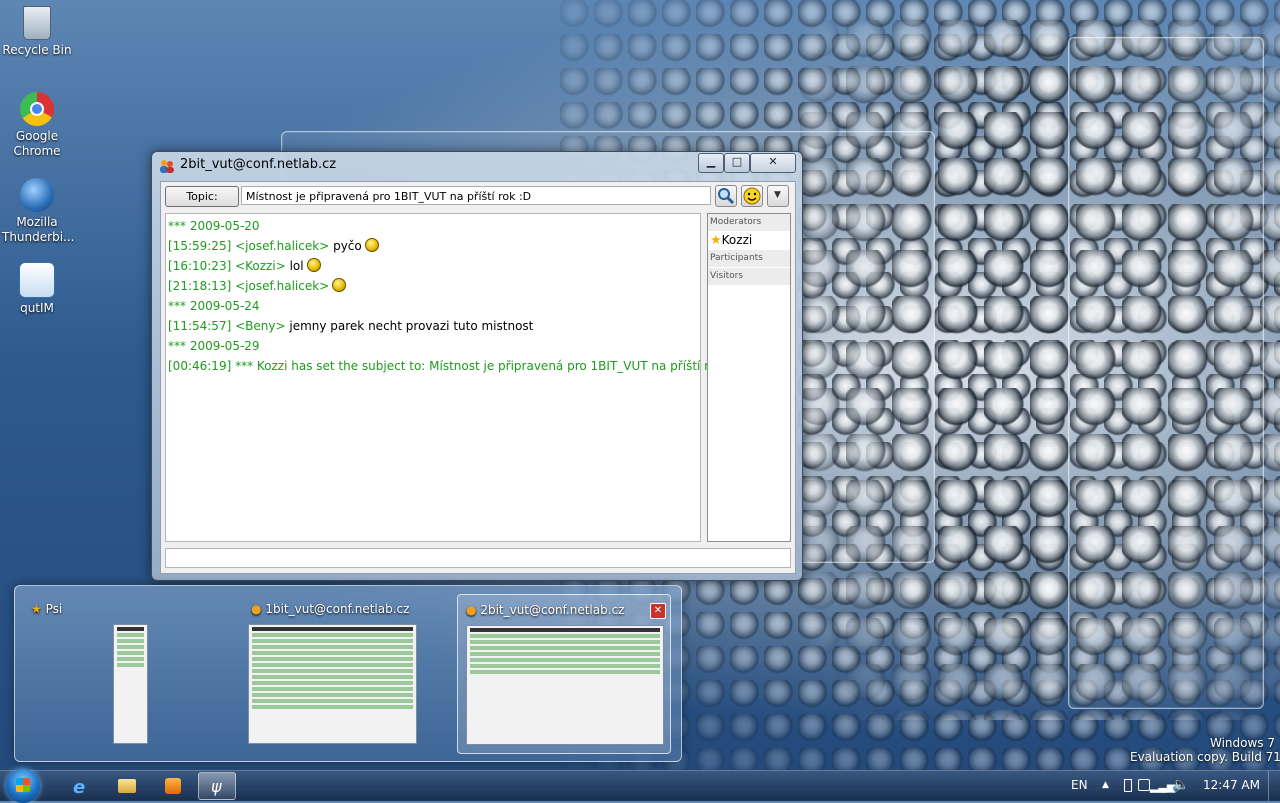 The image size is (1280, 803). I want to click on switcher-tile-1bit: ● 1bit_vut@conf.netlab.cz, so click(333, 673).